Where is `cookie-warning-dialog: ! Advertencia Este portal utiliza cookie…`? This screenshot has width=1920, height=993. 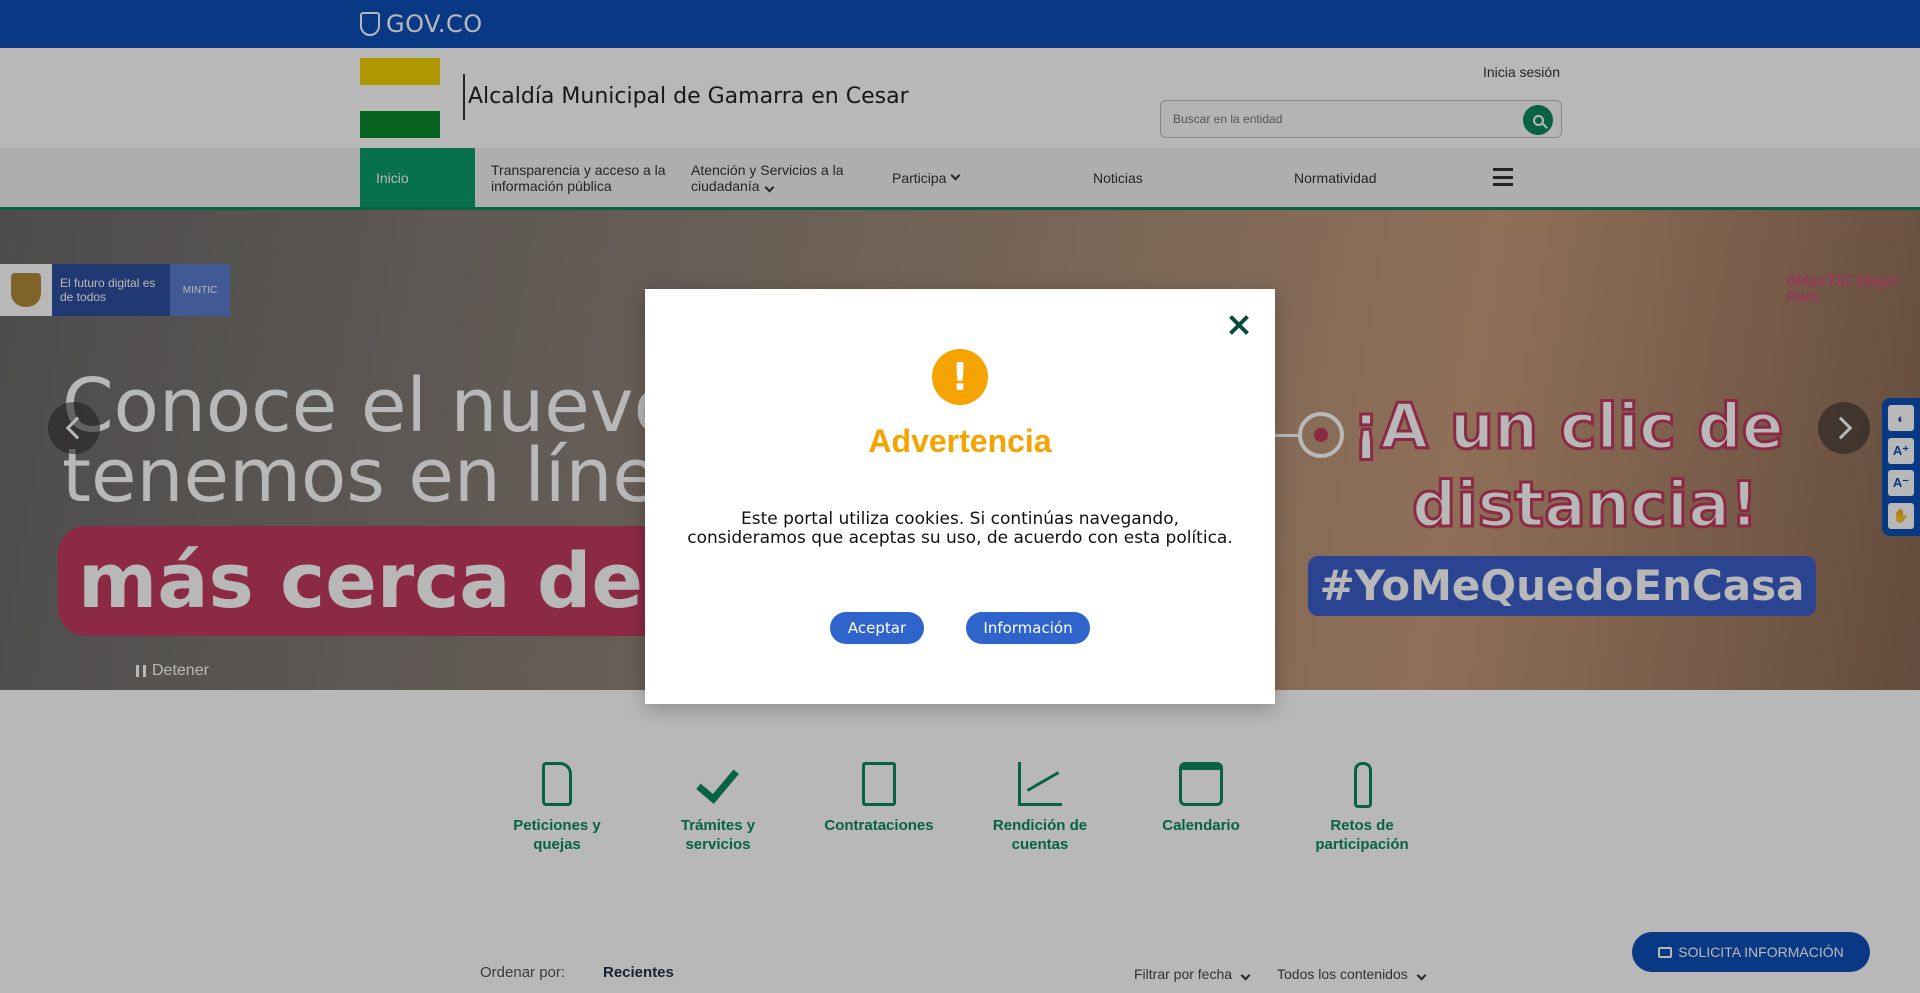 cookie-warning-dialog: ! Advertencia Este portal utiliza cookie… is located at coordinates (960, 496).